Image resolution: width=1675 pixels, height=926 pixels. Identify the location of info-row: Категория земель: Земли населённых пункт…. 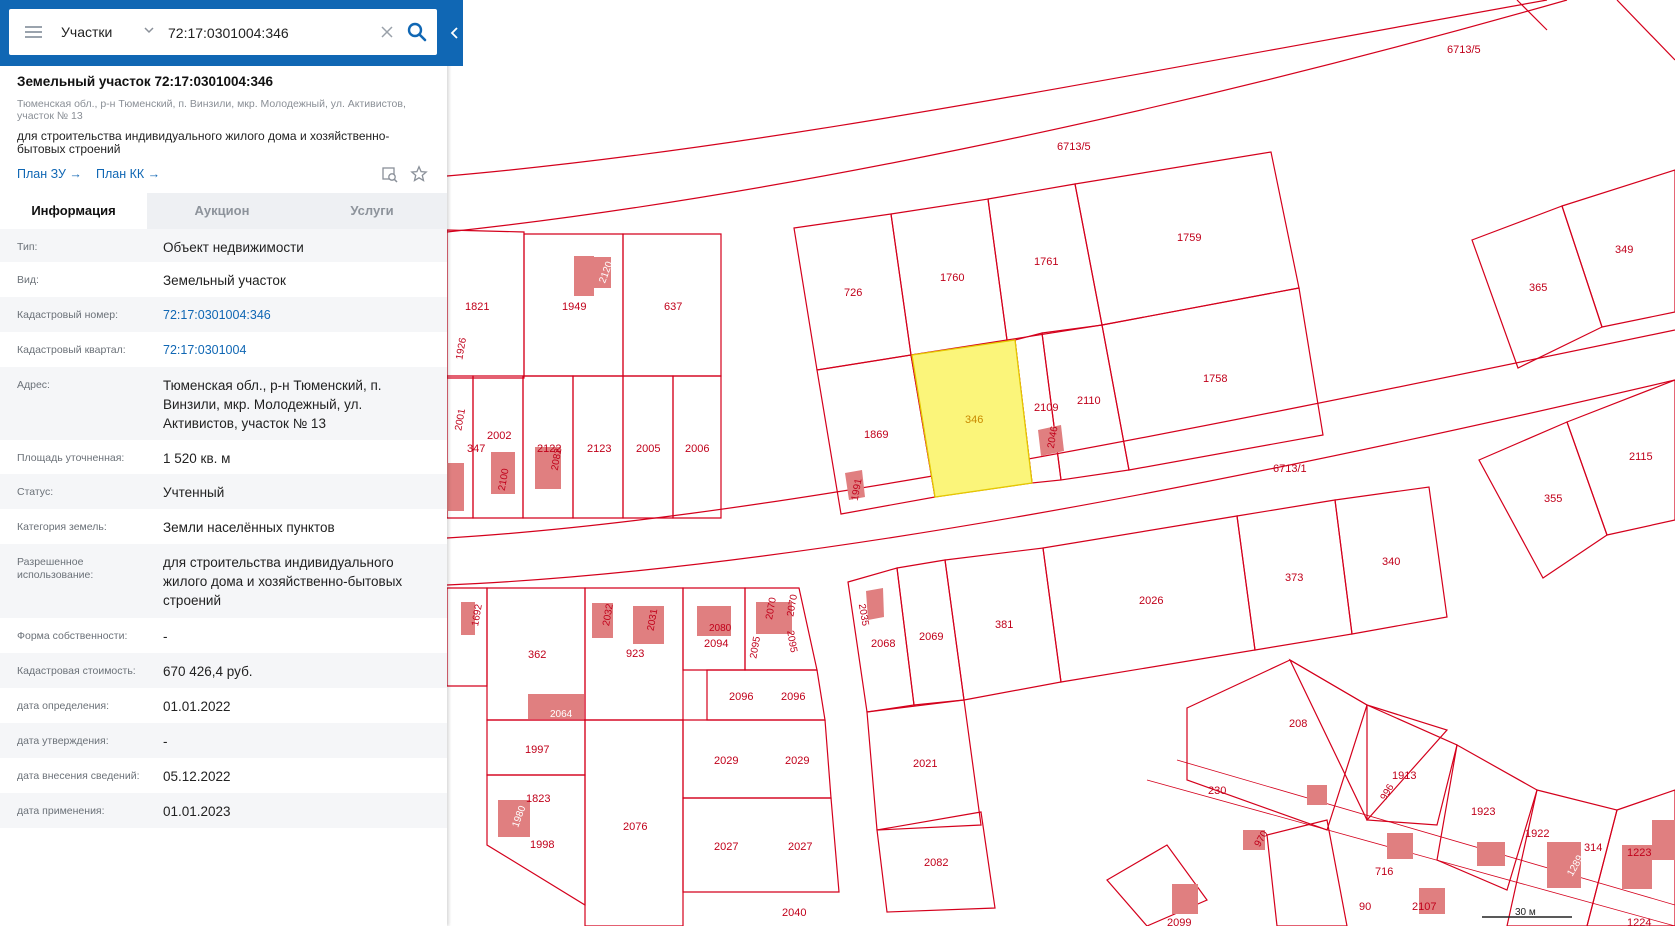
(223, 526).